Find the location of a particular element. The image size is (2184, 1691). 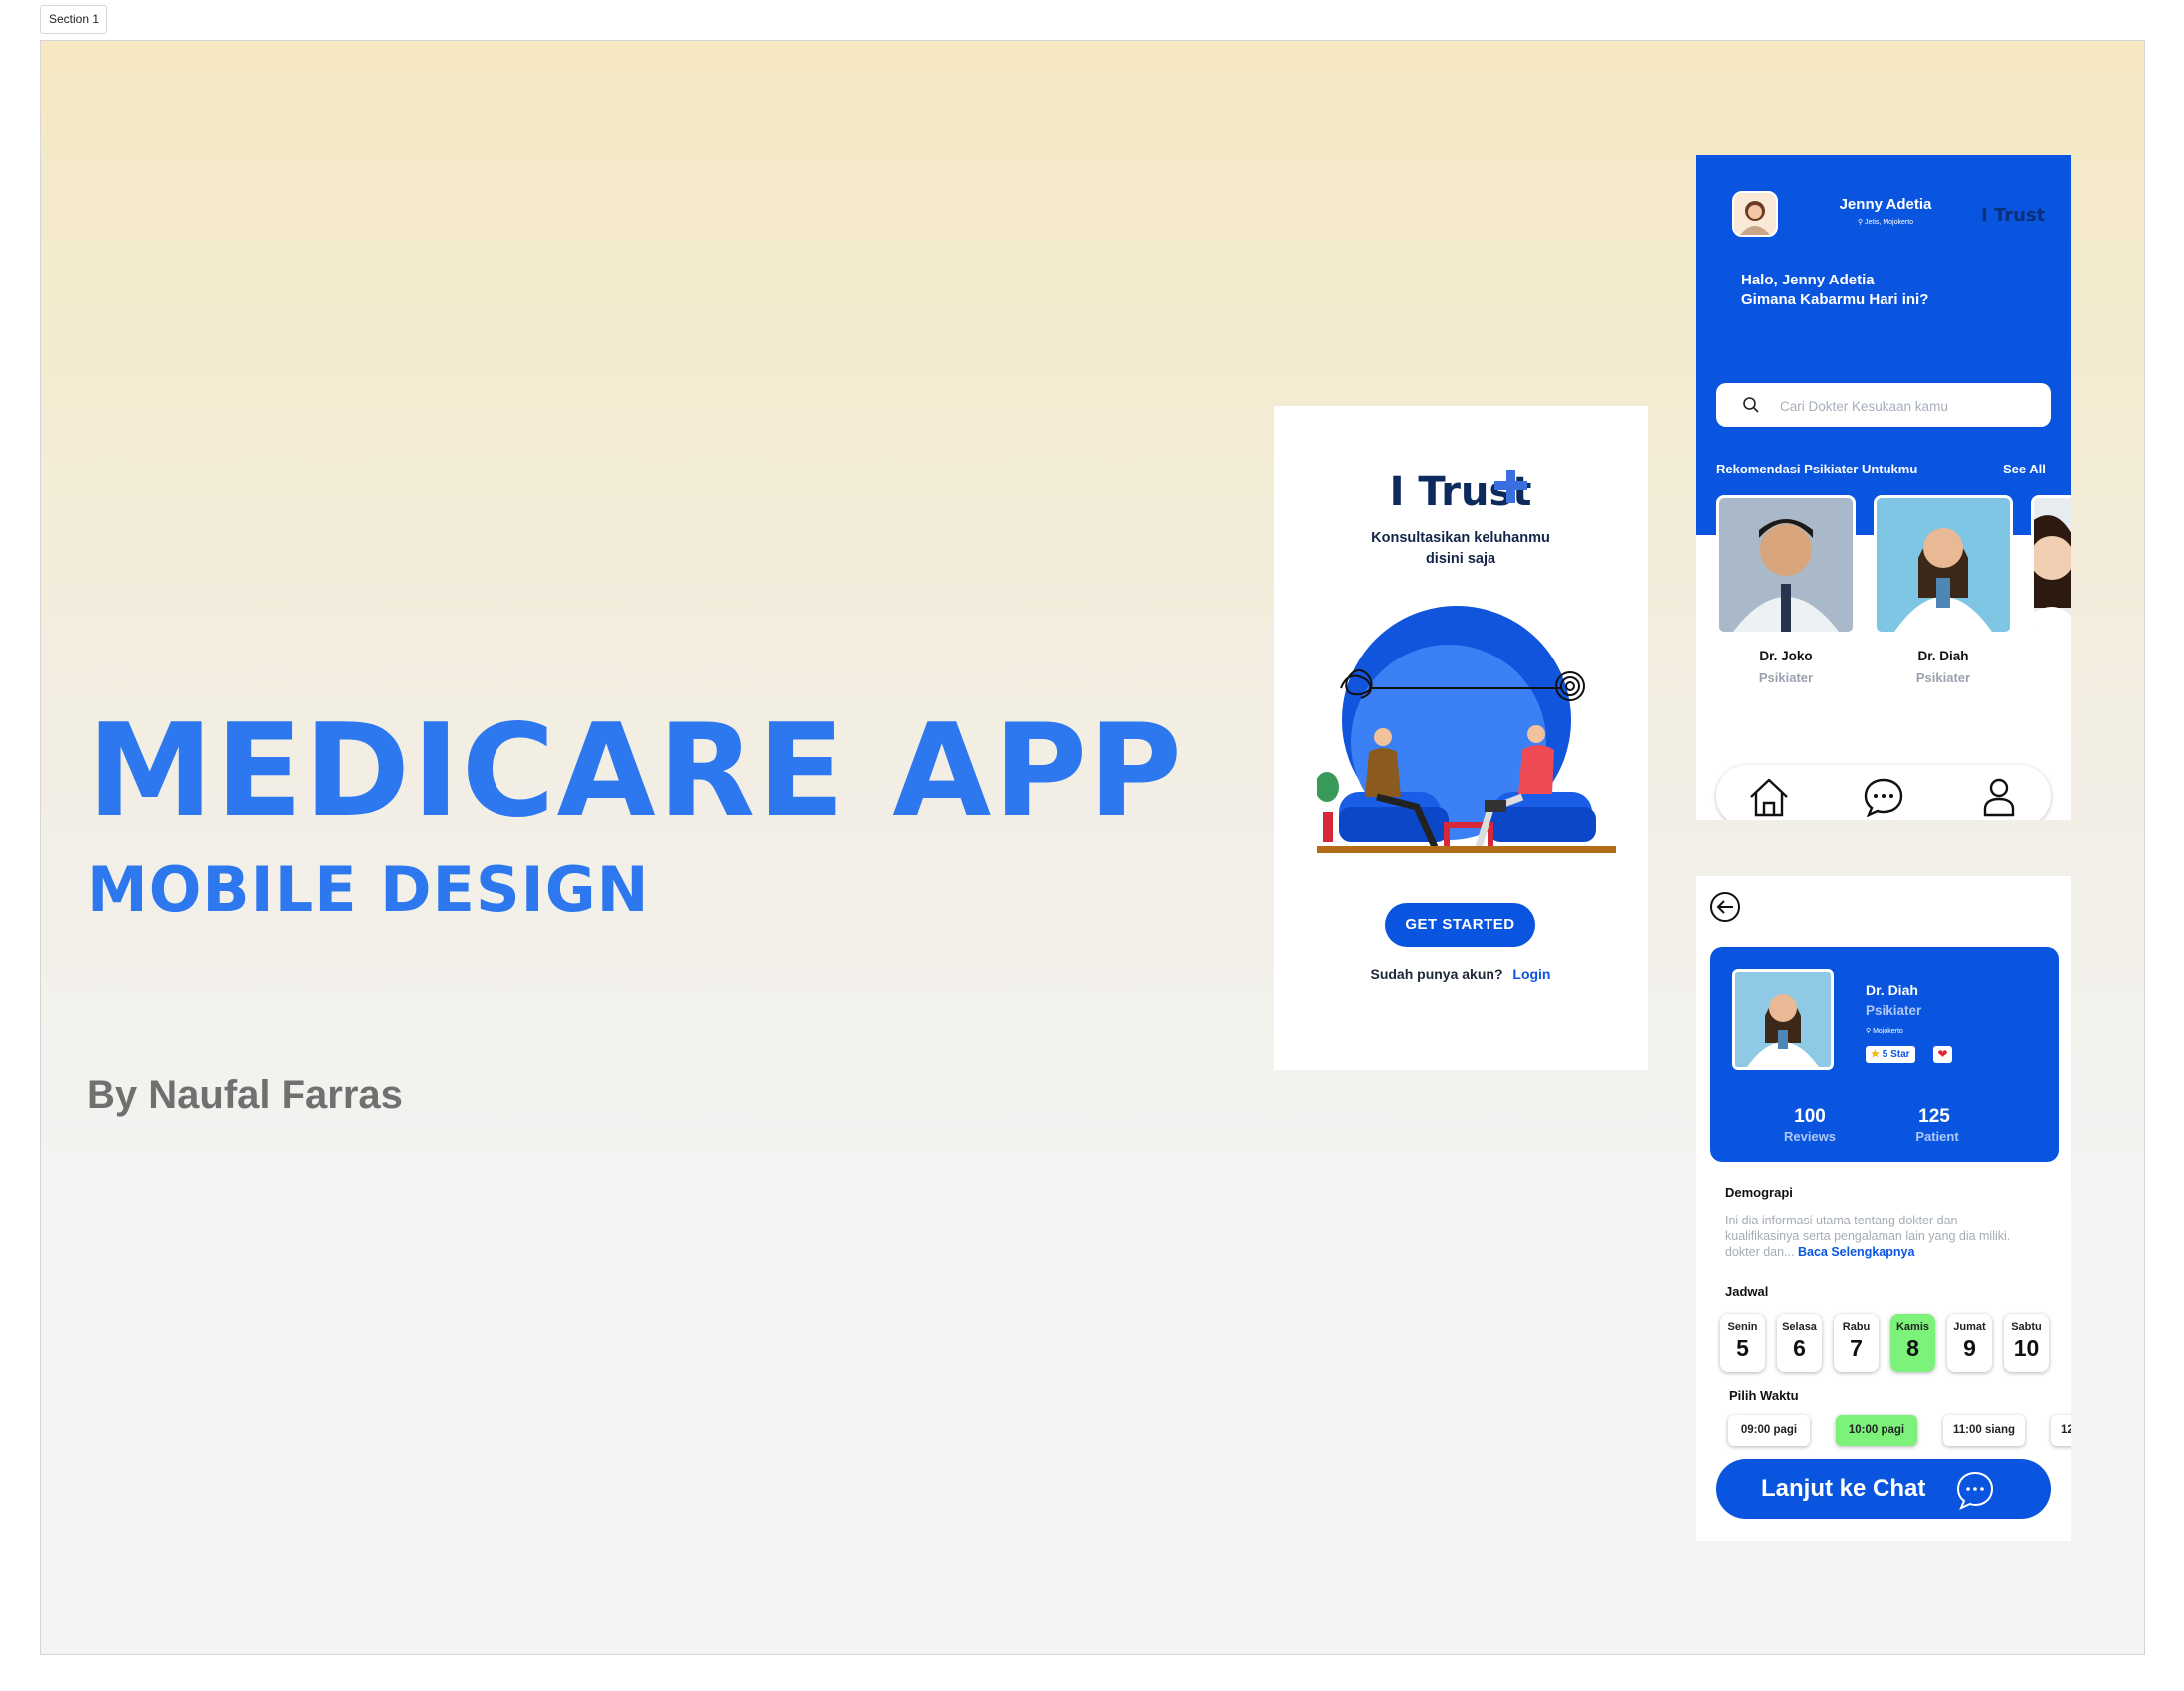

doctor-name: Dr. Diah is located at coordinates (1892, 990).